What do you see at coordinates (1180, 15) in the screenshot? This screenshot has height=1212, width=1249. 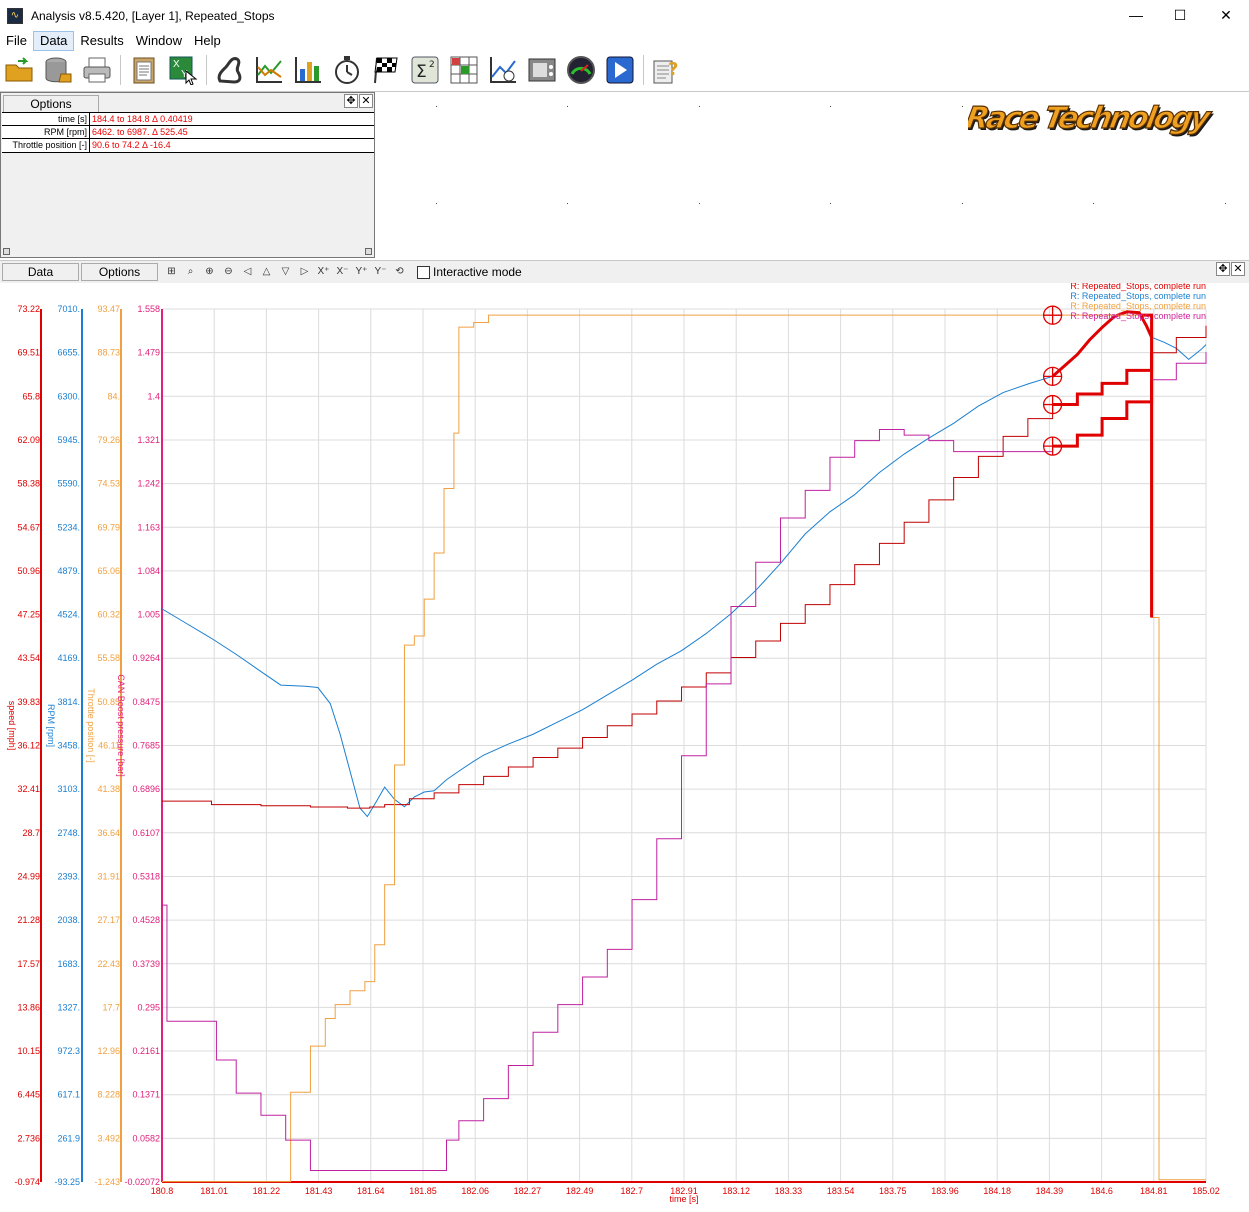 I see `maximize-button: ☐` at bounding box center [1180, 15].